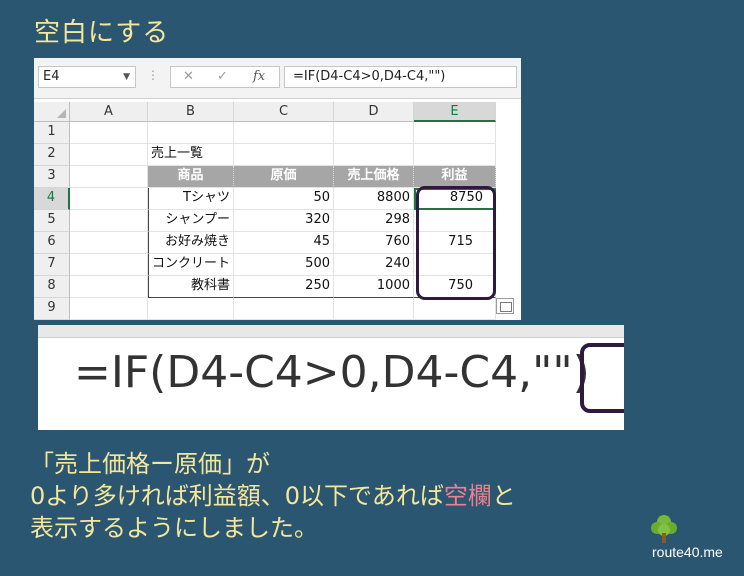  I want to click on cell-e1, so click(455, 133).